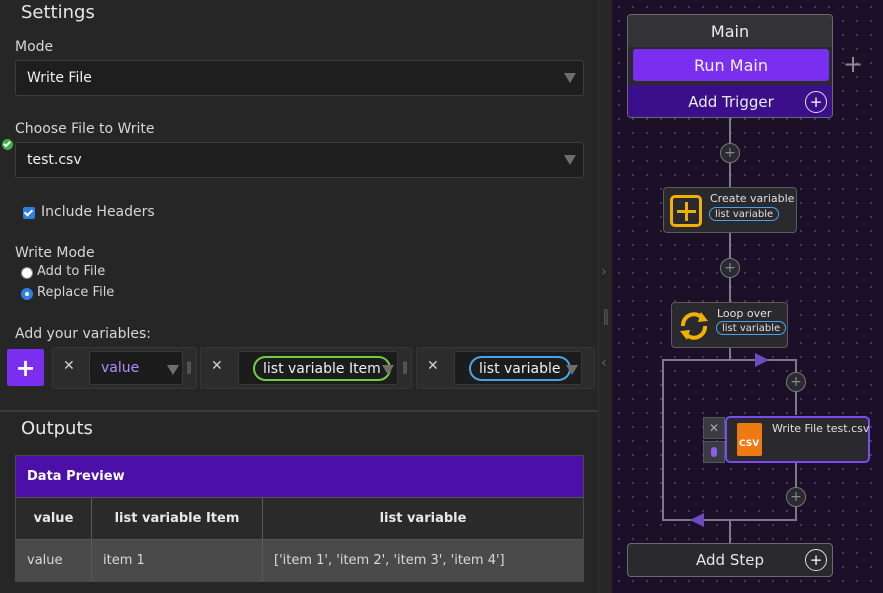 This screenshot has width=883, height=593. What do you see at coordinates (604, 363) in the screenshot?
I see `chevron-left-icon: ‹` at bounding box center [604, 363].